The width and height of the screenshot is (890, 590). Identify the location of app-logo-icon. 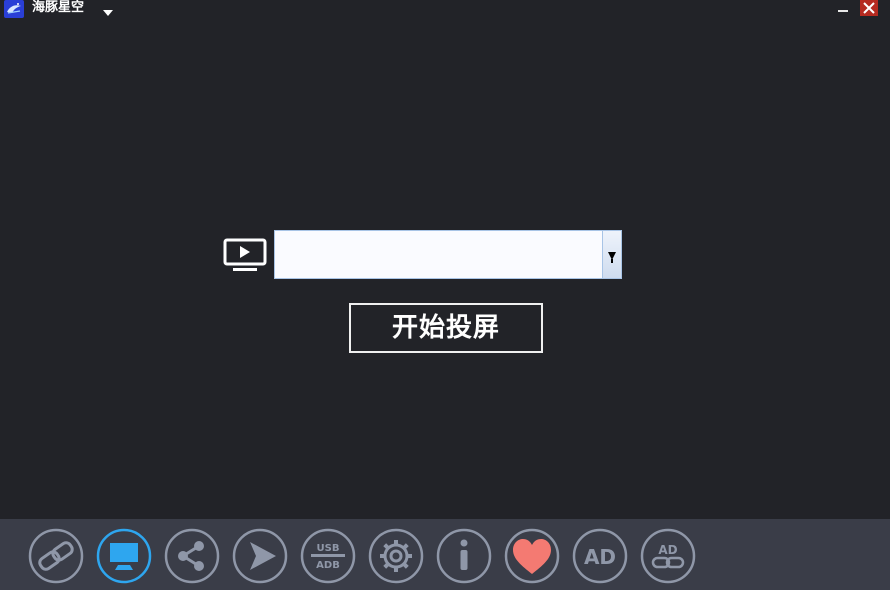
(14, 9).